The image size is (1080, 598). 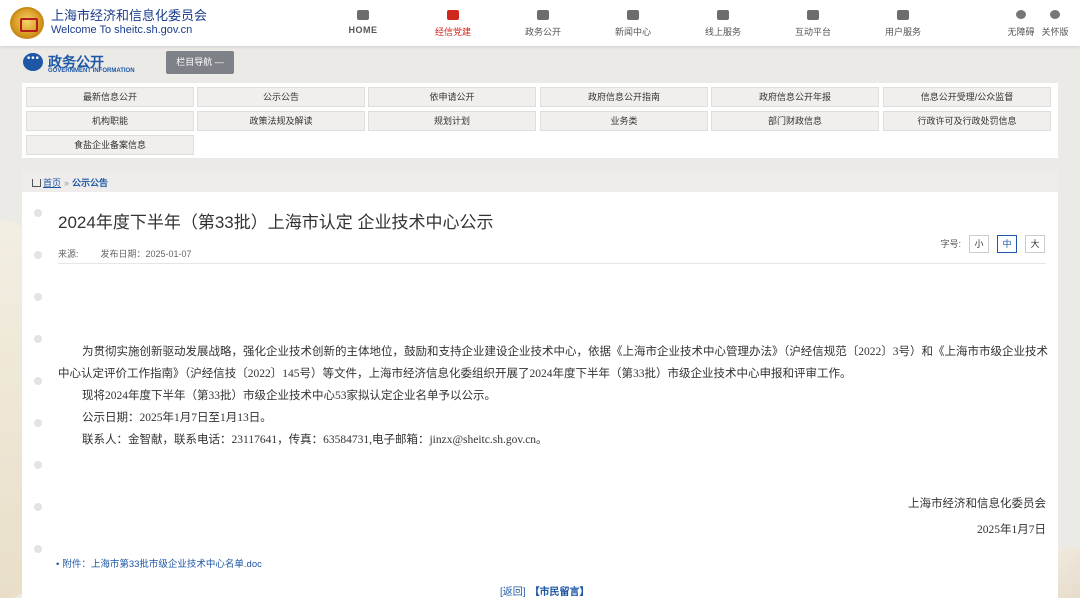 What do you see at coordinates (967, 121) in the screenshot?
I see `category-button: 行政许可及行政处罚信息` at bounding box center [967, 121].